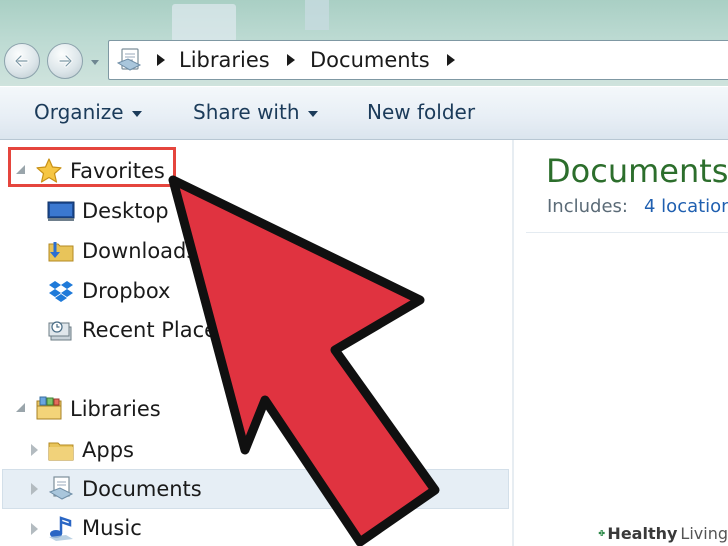 Image resolution: width=728 pixels, height=546 pixels. Describe the element at coordinates (637, 171) in the screenshot. I see `library-title: Documents` at that location.